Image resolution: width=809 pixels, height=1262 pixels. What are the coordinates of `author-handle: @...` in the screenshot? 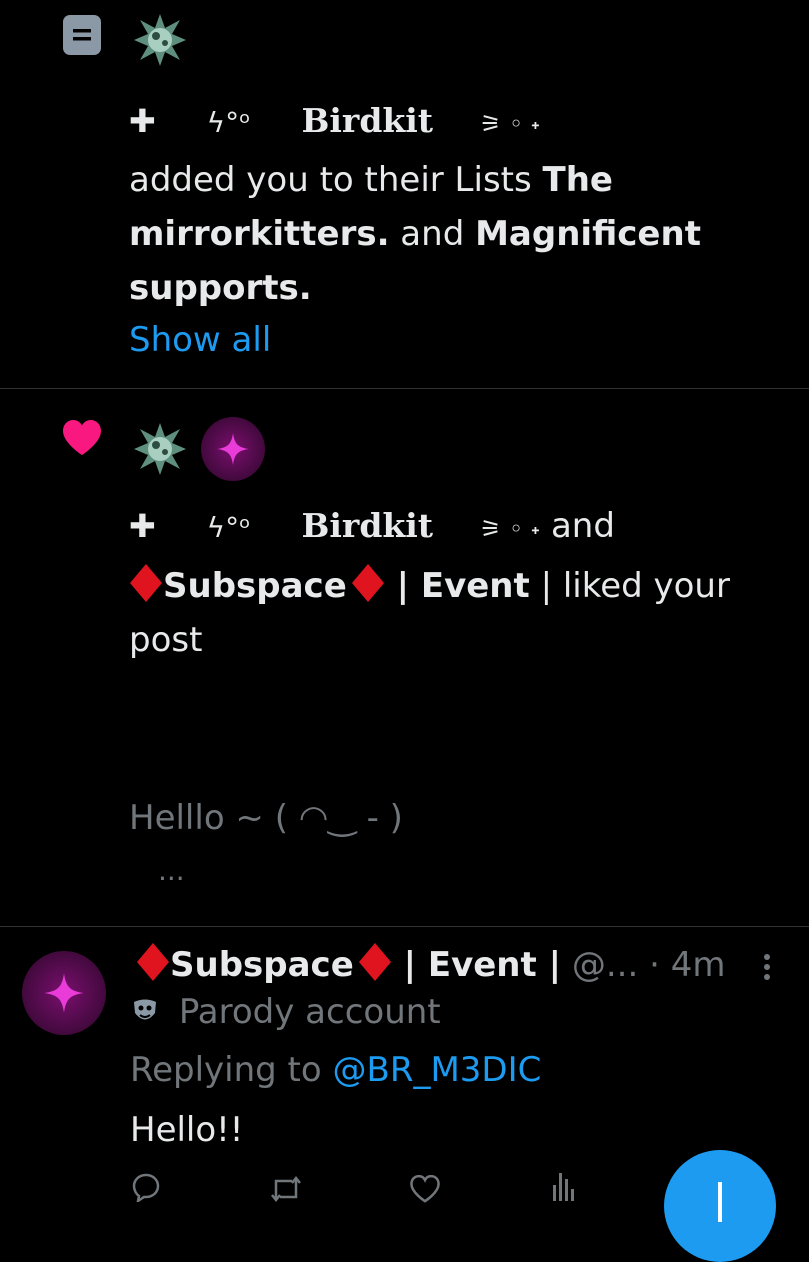 It's located at (599, 965).